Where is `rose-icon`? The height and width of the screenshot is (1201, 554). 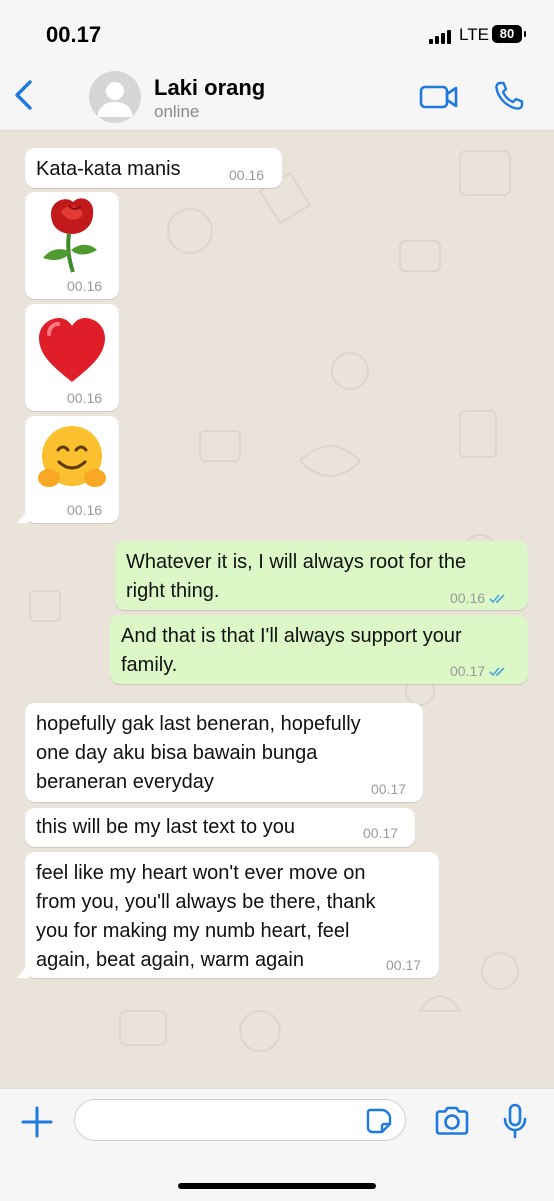
rose-icon is located at coordinates (70, 235).